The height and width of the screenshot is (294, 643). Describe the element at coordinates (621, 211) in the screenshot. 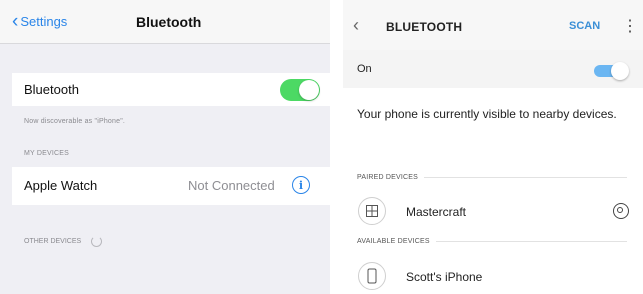

I see `gear-icon` at that location.